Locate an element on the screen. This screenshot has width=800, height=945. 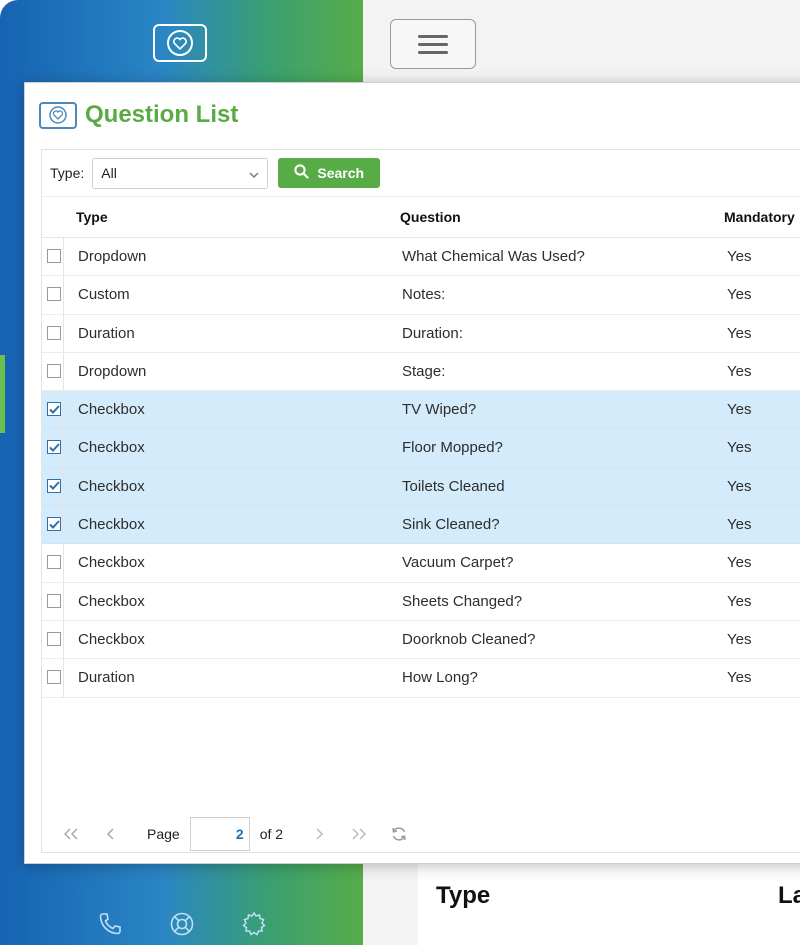
search-button: Search is located at coordinates (329, 173).